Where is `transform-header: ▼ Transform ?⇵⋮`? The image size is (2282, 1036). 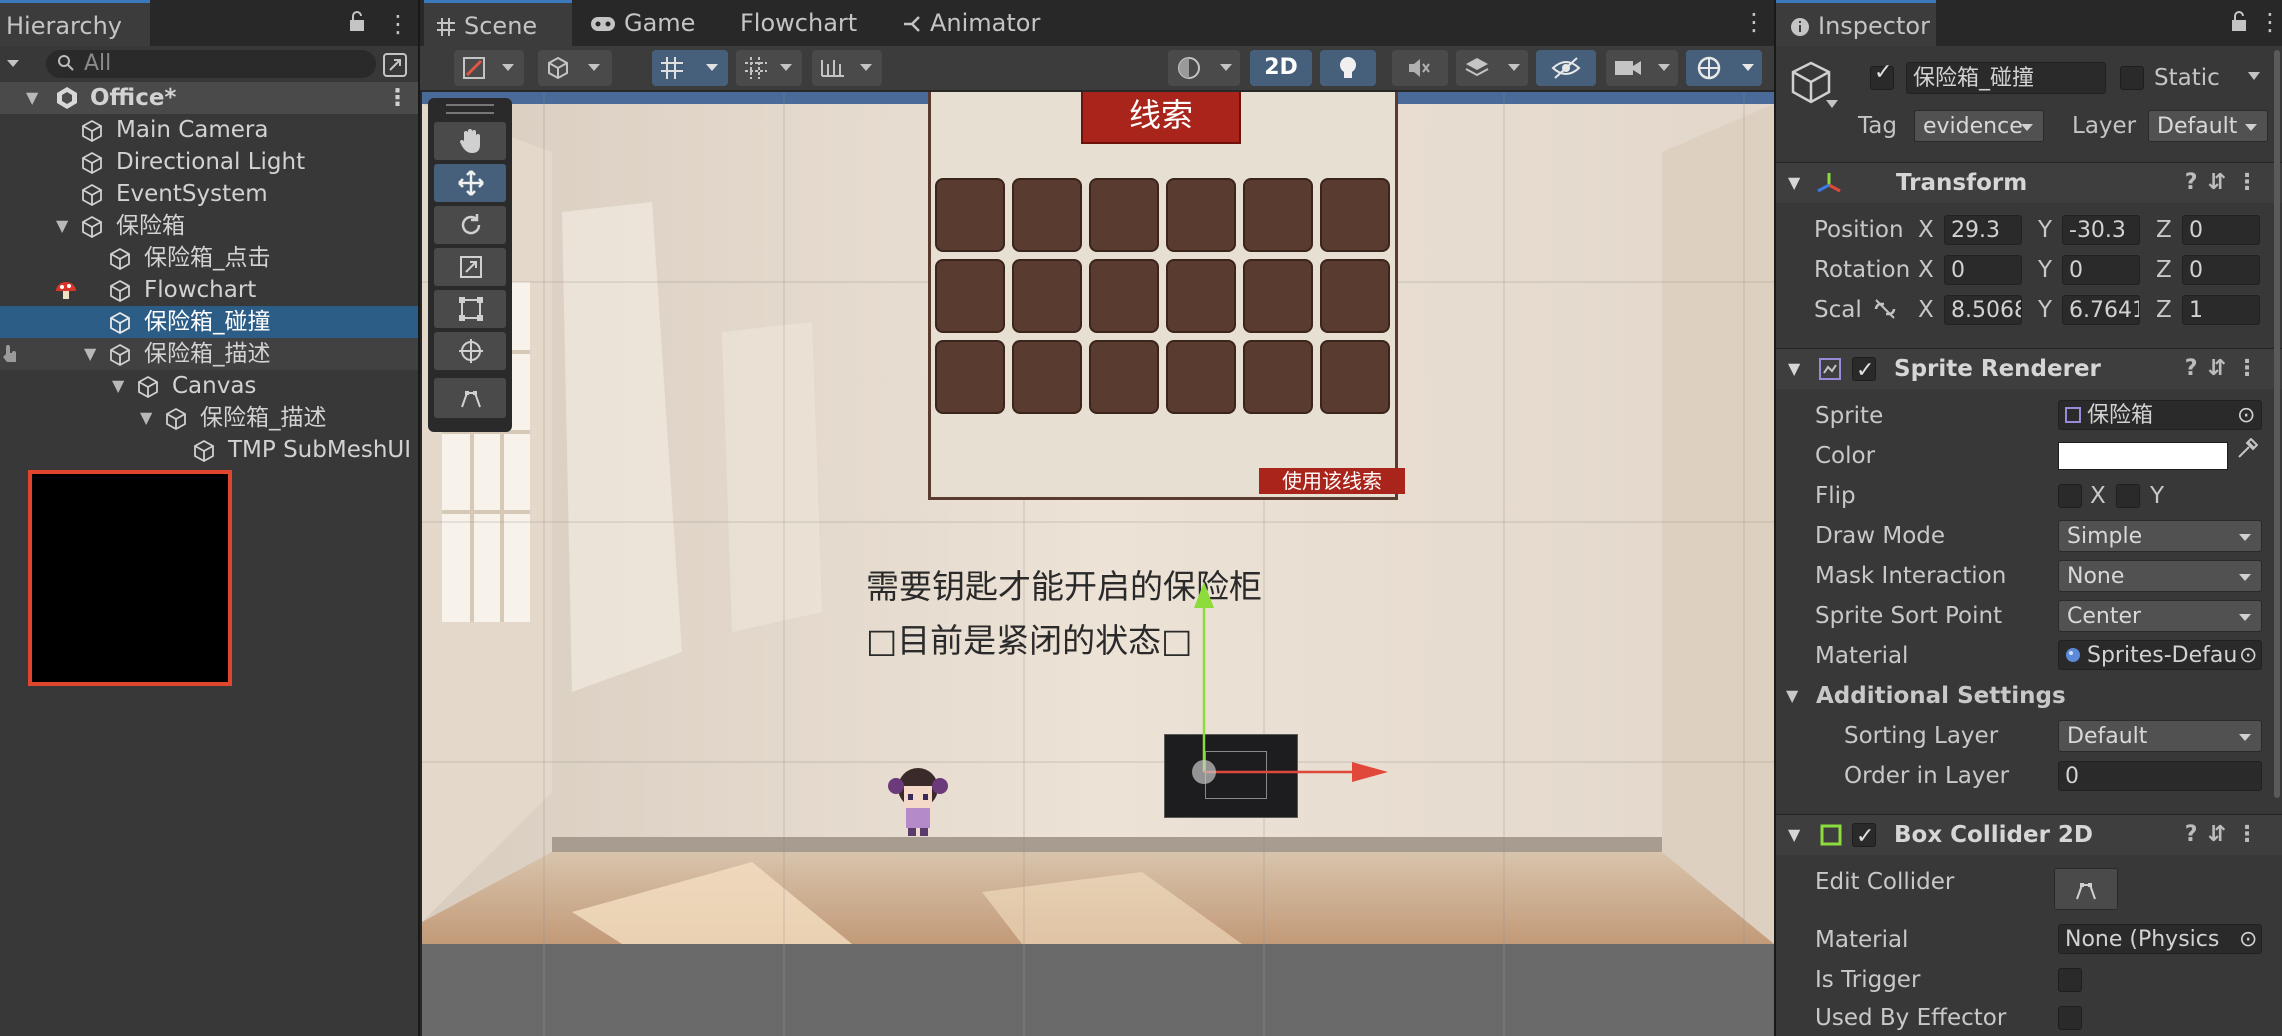 transform-header: ▼ Transform ?⇵⋮ is located at coordinates (2029, 182).